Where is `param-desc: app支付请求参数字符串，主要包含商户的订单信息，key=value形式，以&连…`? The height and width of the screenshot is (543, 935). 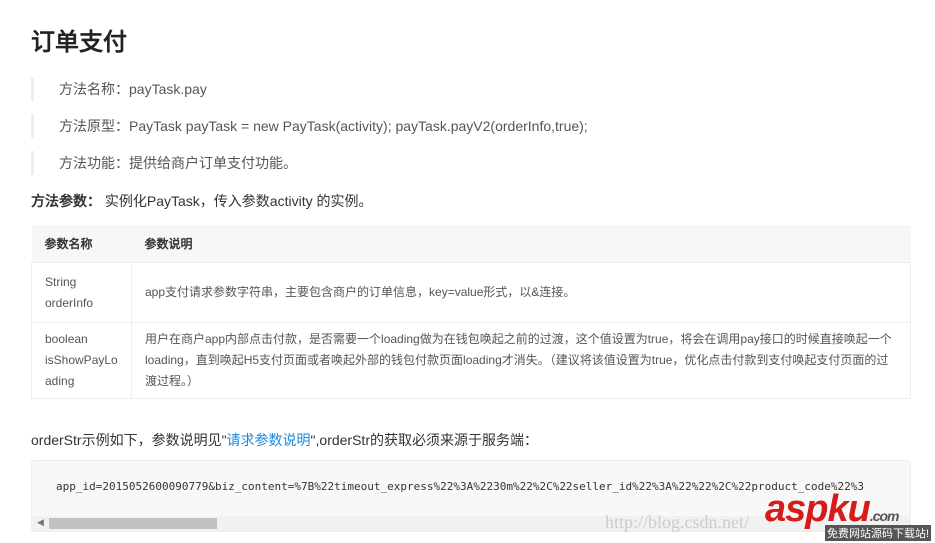
param-desc: app支付请求参数字符串，主要包含商户的订单信息，key=value形式，以&连… is located at coordinates (521, 292).